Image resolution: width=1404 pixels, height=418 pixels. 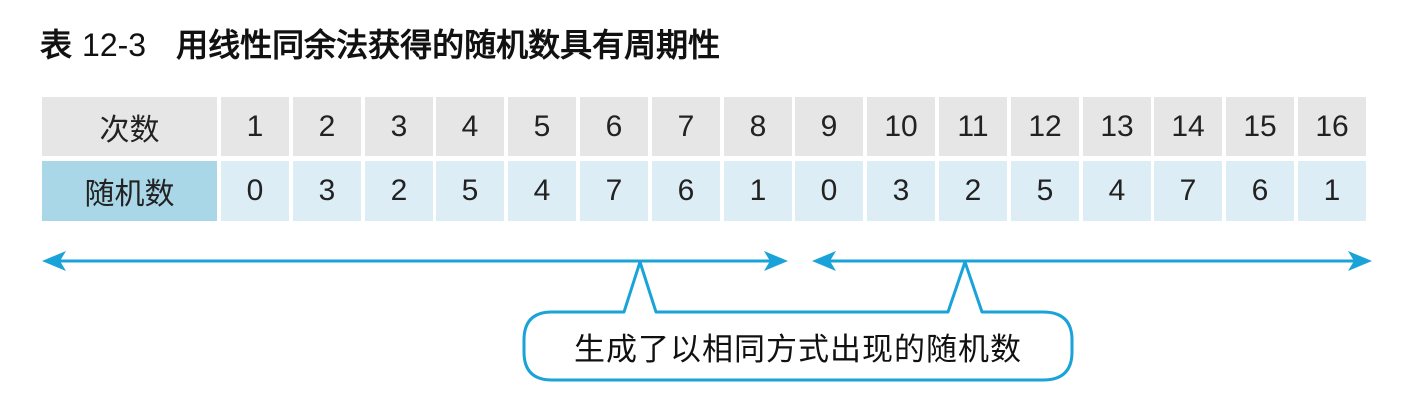 I want to click on callout-text: 生成了以相同方式出现的随机数, so click(x=798, y=349).